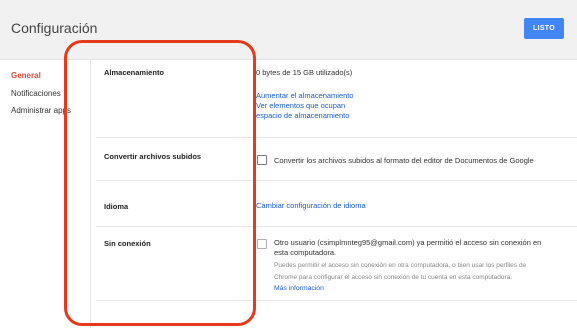 This screenshot has width=577, height=328. I want to click on page-title: Configuración, so click(54, 28).